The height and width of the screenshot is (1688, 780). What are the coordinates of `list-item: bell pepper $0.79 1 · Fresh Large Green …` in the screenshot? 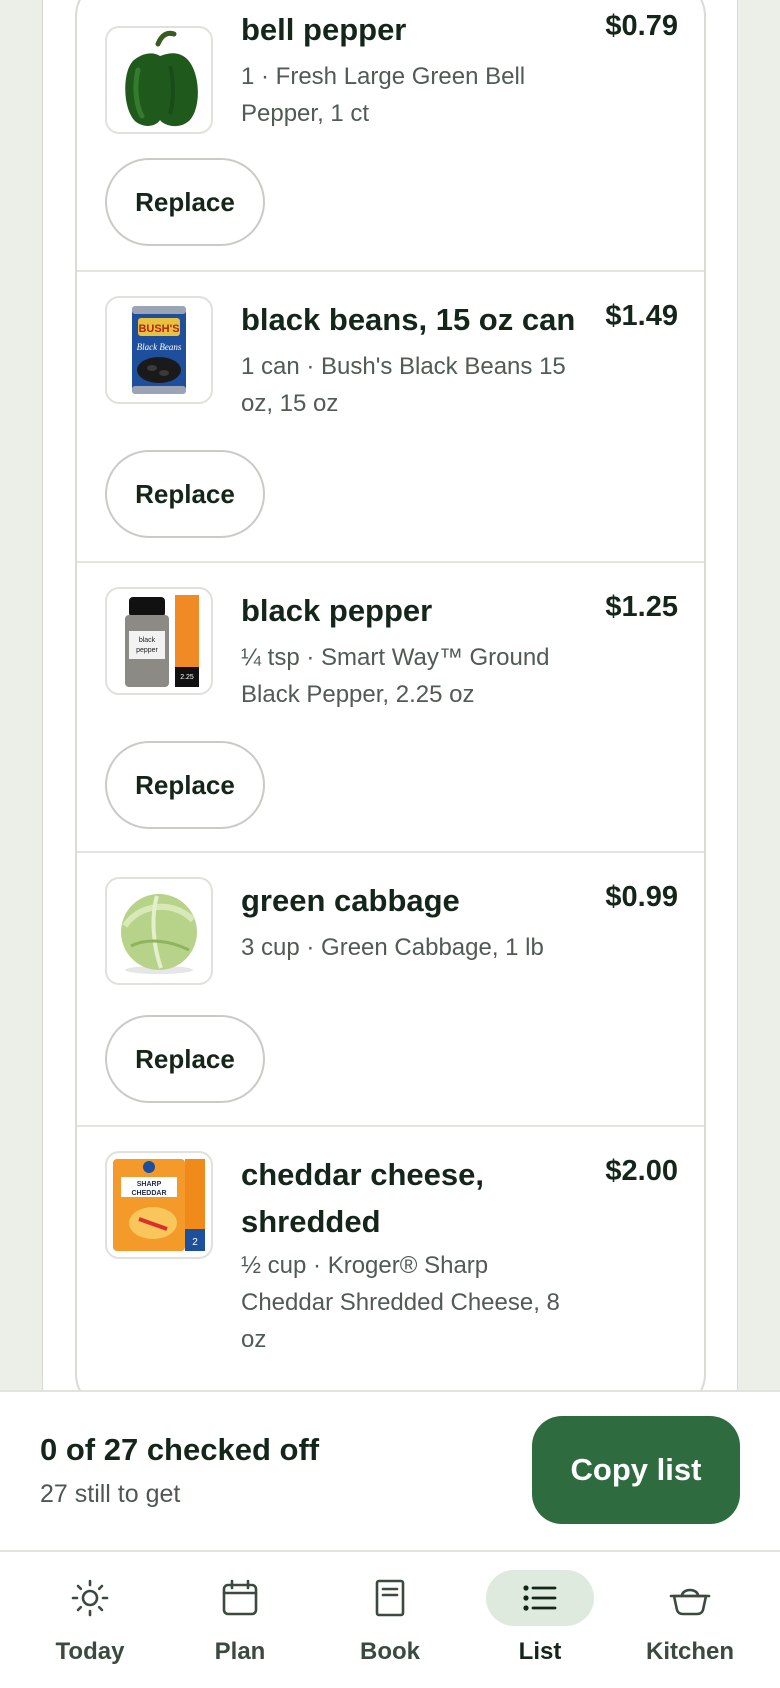 It's located at (390, 136).